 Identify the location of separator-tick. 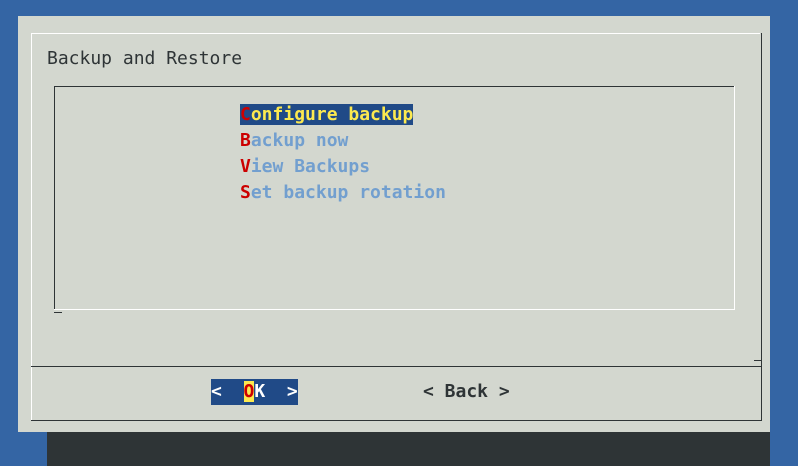
(758, 360).